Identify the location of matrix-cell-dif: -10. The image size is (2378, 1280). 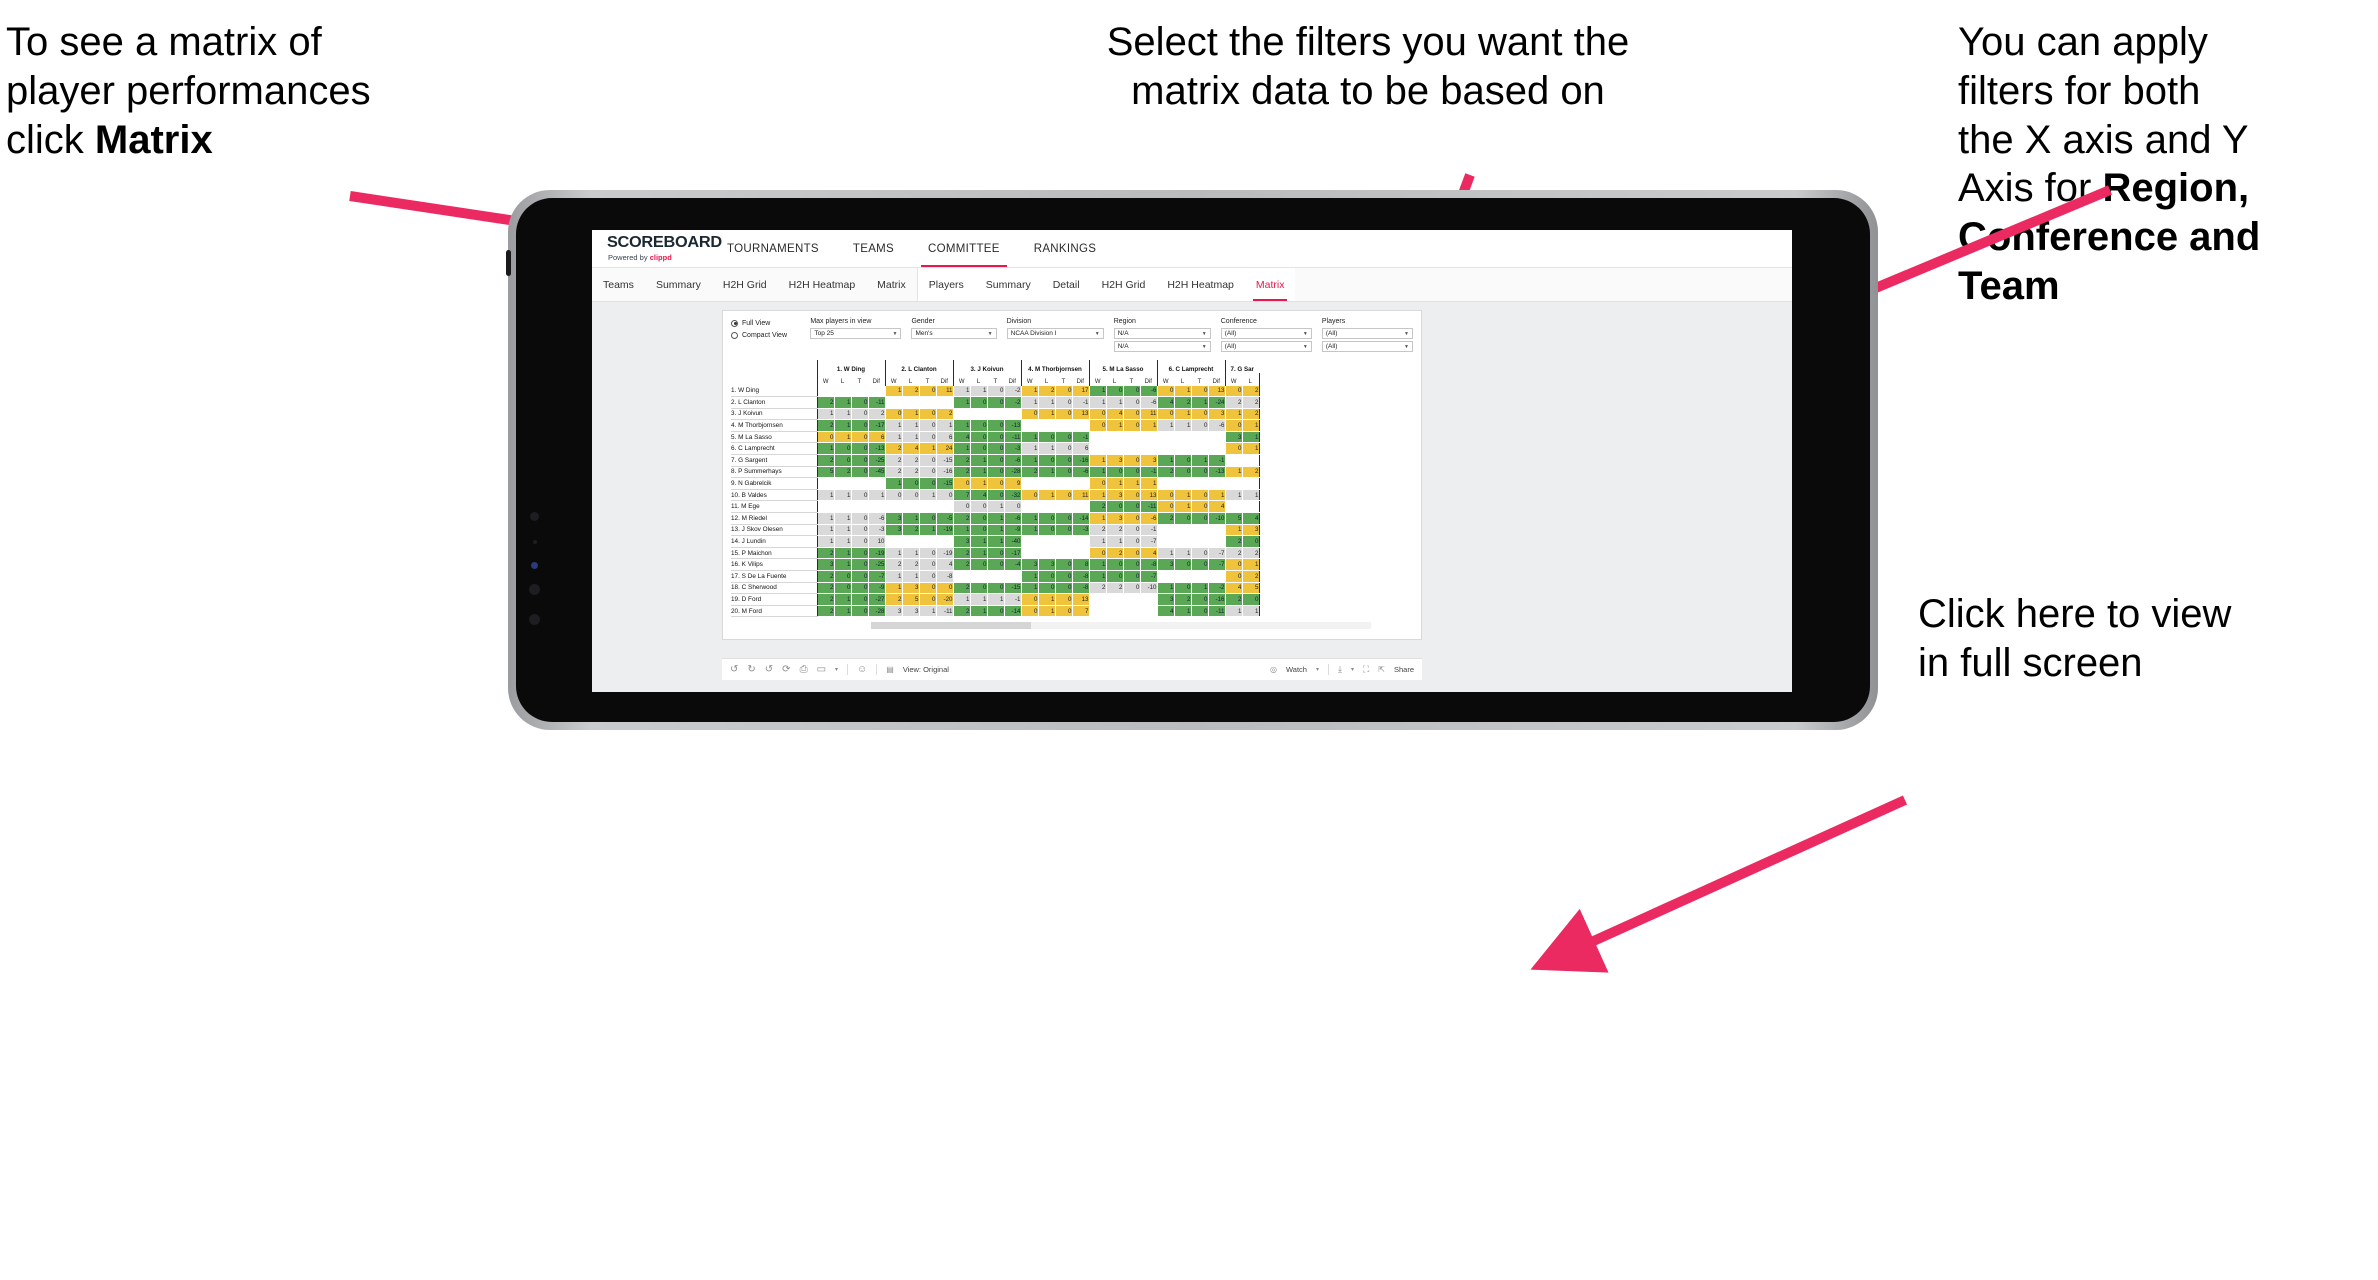
(1216, 518).